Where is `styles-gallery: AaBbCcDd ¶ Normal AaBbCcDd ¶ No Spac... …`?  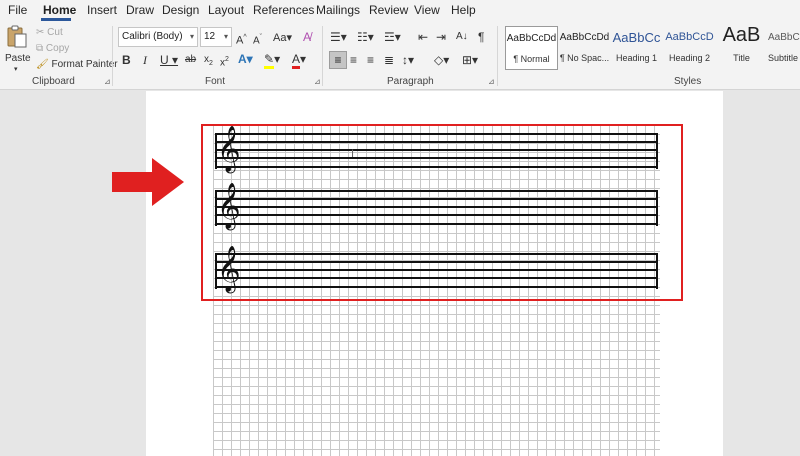 styles-gallery: AaBbCcDd ¶ Normal AaBbCcDd ¶ No Spac... … is located at coordinates (651, 47).